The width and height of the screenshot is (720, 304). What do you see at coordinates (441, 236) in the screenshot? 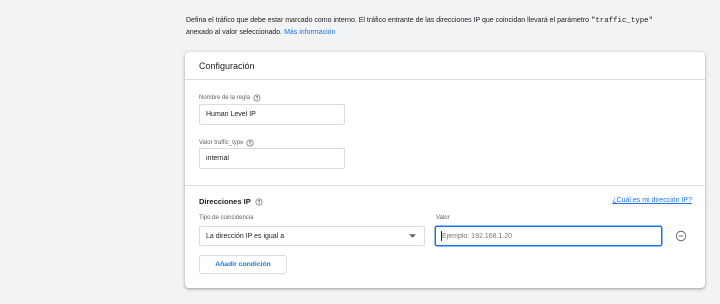
I see `text-cursor` at bounding box center [441, 236].